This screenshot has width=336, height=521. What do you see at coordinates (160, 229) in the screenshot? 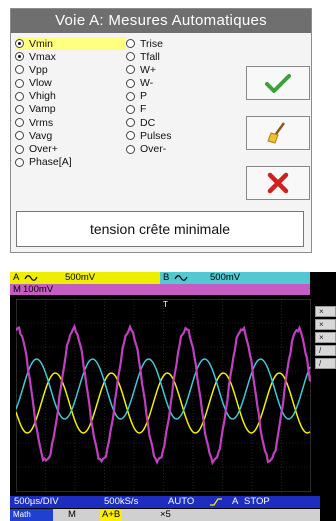
I see `measure-description: tension crête minimale` at bounding box center [160, 229].